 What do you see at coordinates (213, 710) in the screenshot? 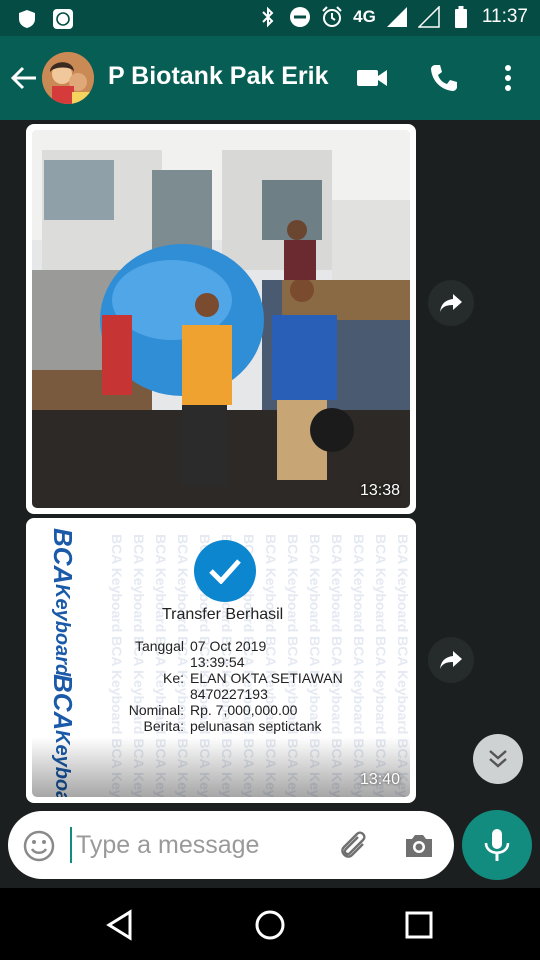
I see `receipt-row: Nominal: Rp. 7,000,000.00` at bounding box center [213, 710].